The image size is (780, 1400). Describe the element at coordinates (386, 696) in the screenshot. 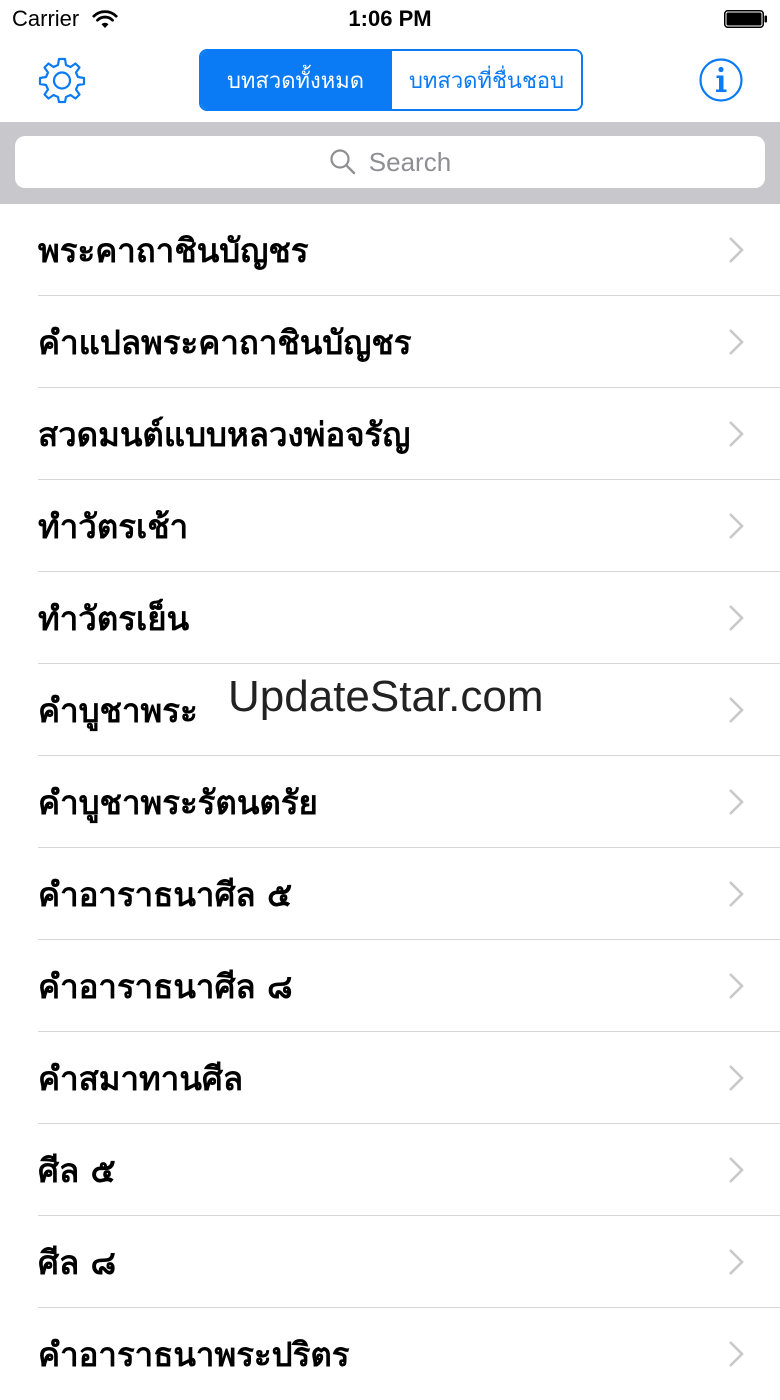

I see `watermark: UpdateStar.com` at that location.